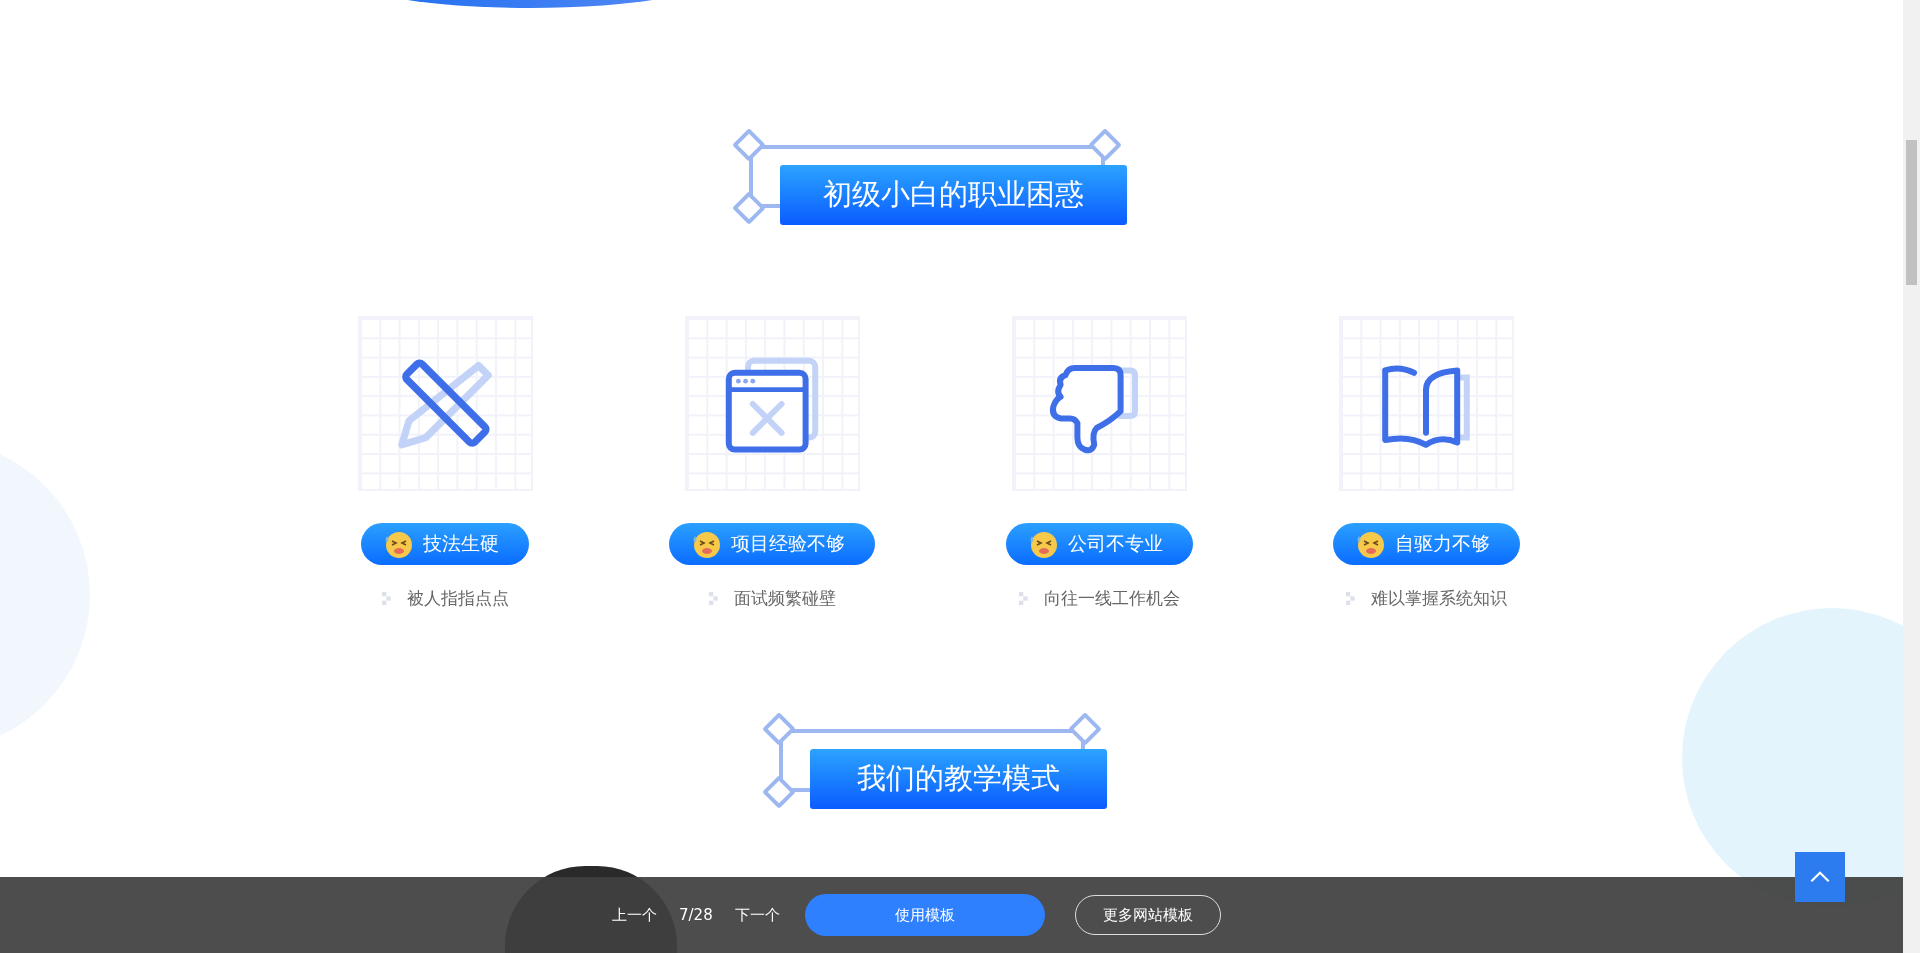  Describe the element at coordinates (784, 598) in the screenshot. I see `problem-note: 面试频繁碰壁` at that location.